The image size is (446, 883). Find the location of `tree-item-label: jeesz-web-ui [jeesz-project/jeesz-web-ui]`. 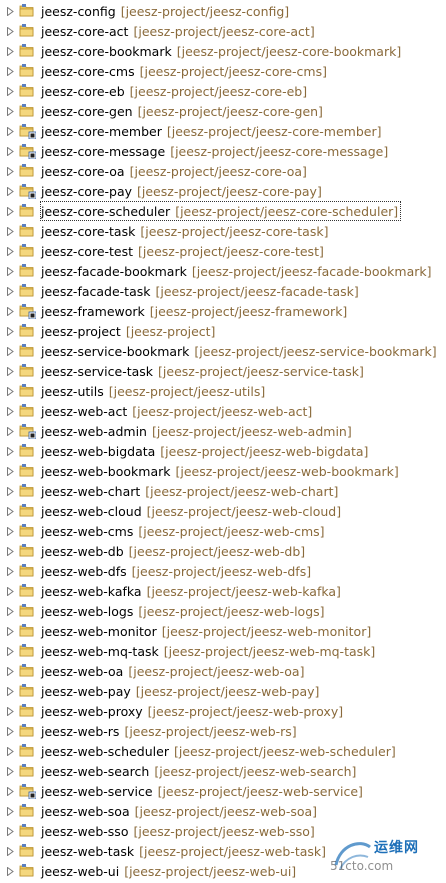

tree-item-label: jeesz-web-ui [jeesz-project/jeesz-web-ui] is located at coordinates (169, 871).